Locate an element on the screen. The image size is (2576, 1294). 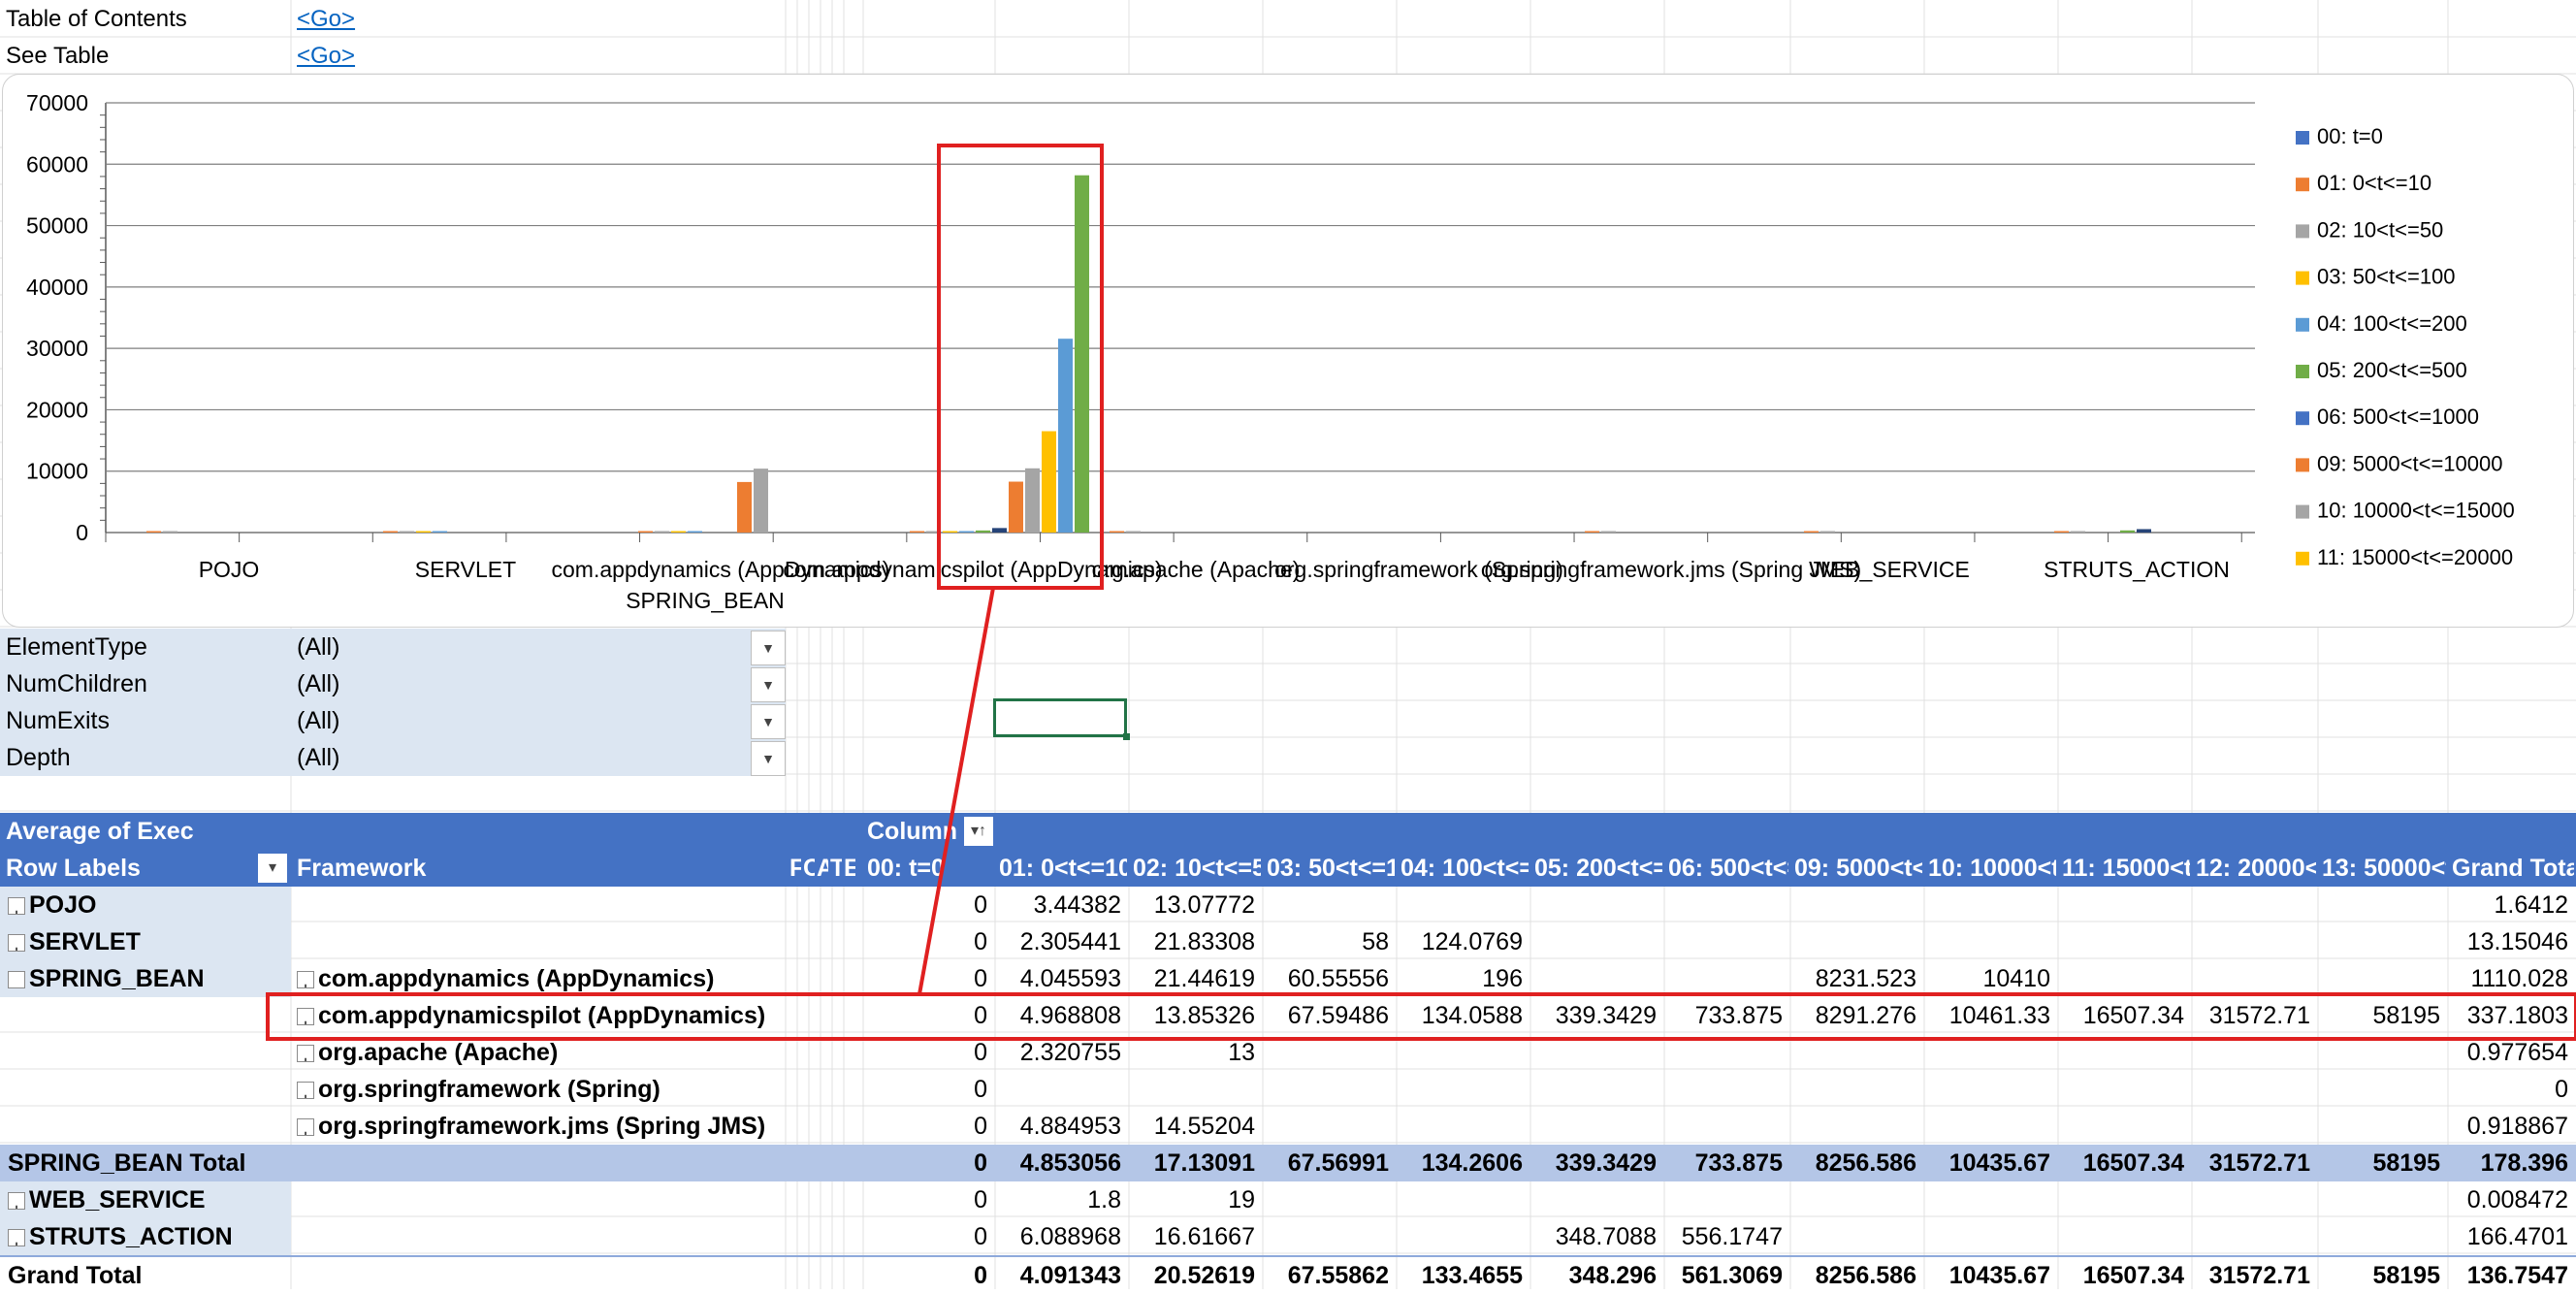
legend-entry: 00: t=0 is located at coordinates (2350, 136).